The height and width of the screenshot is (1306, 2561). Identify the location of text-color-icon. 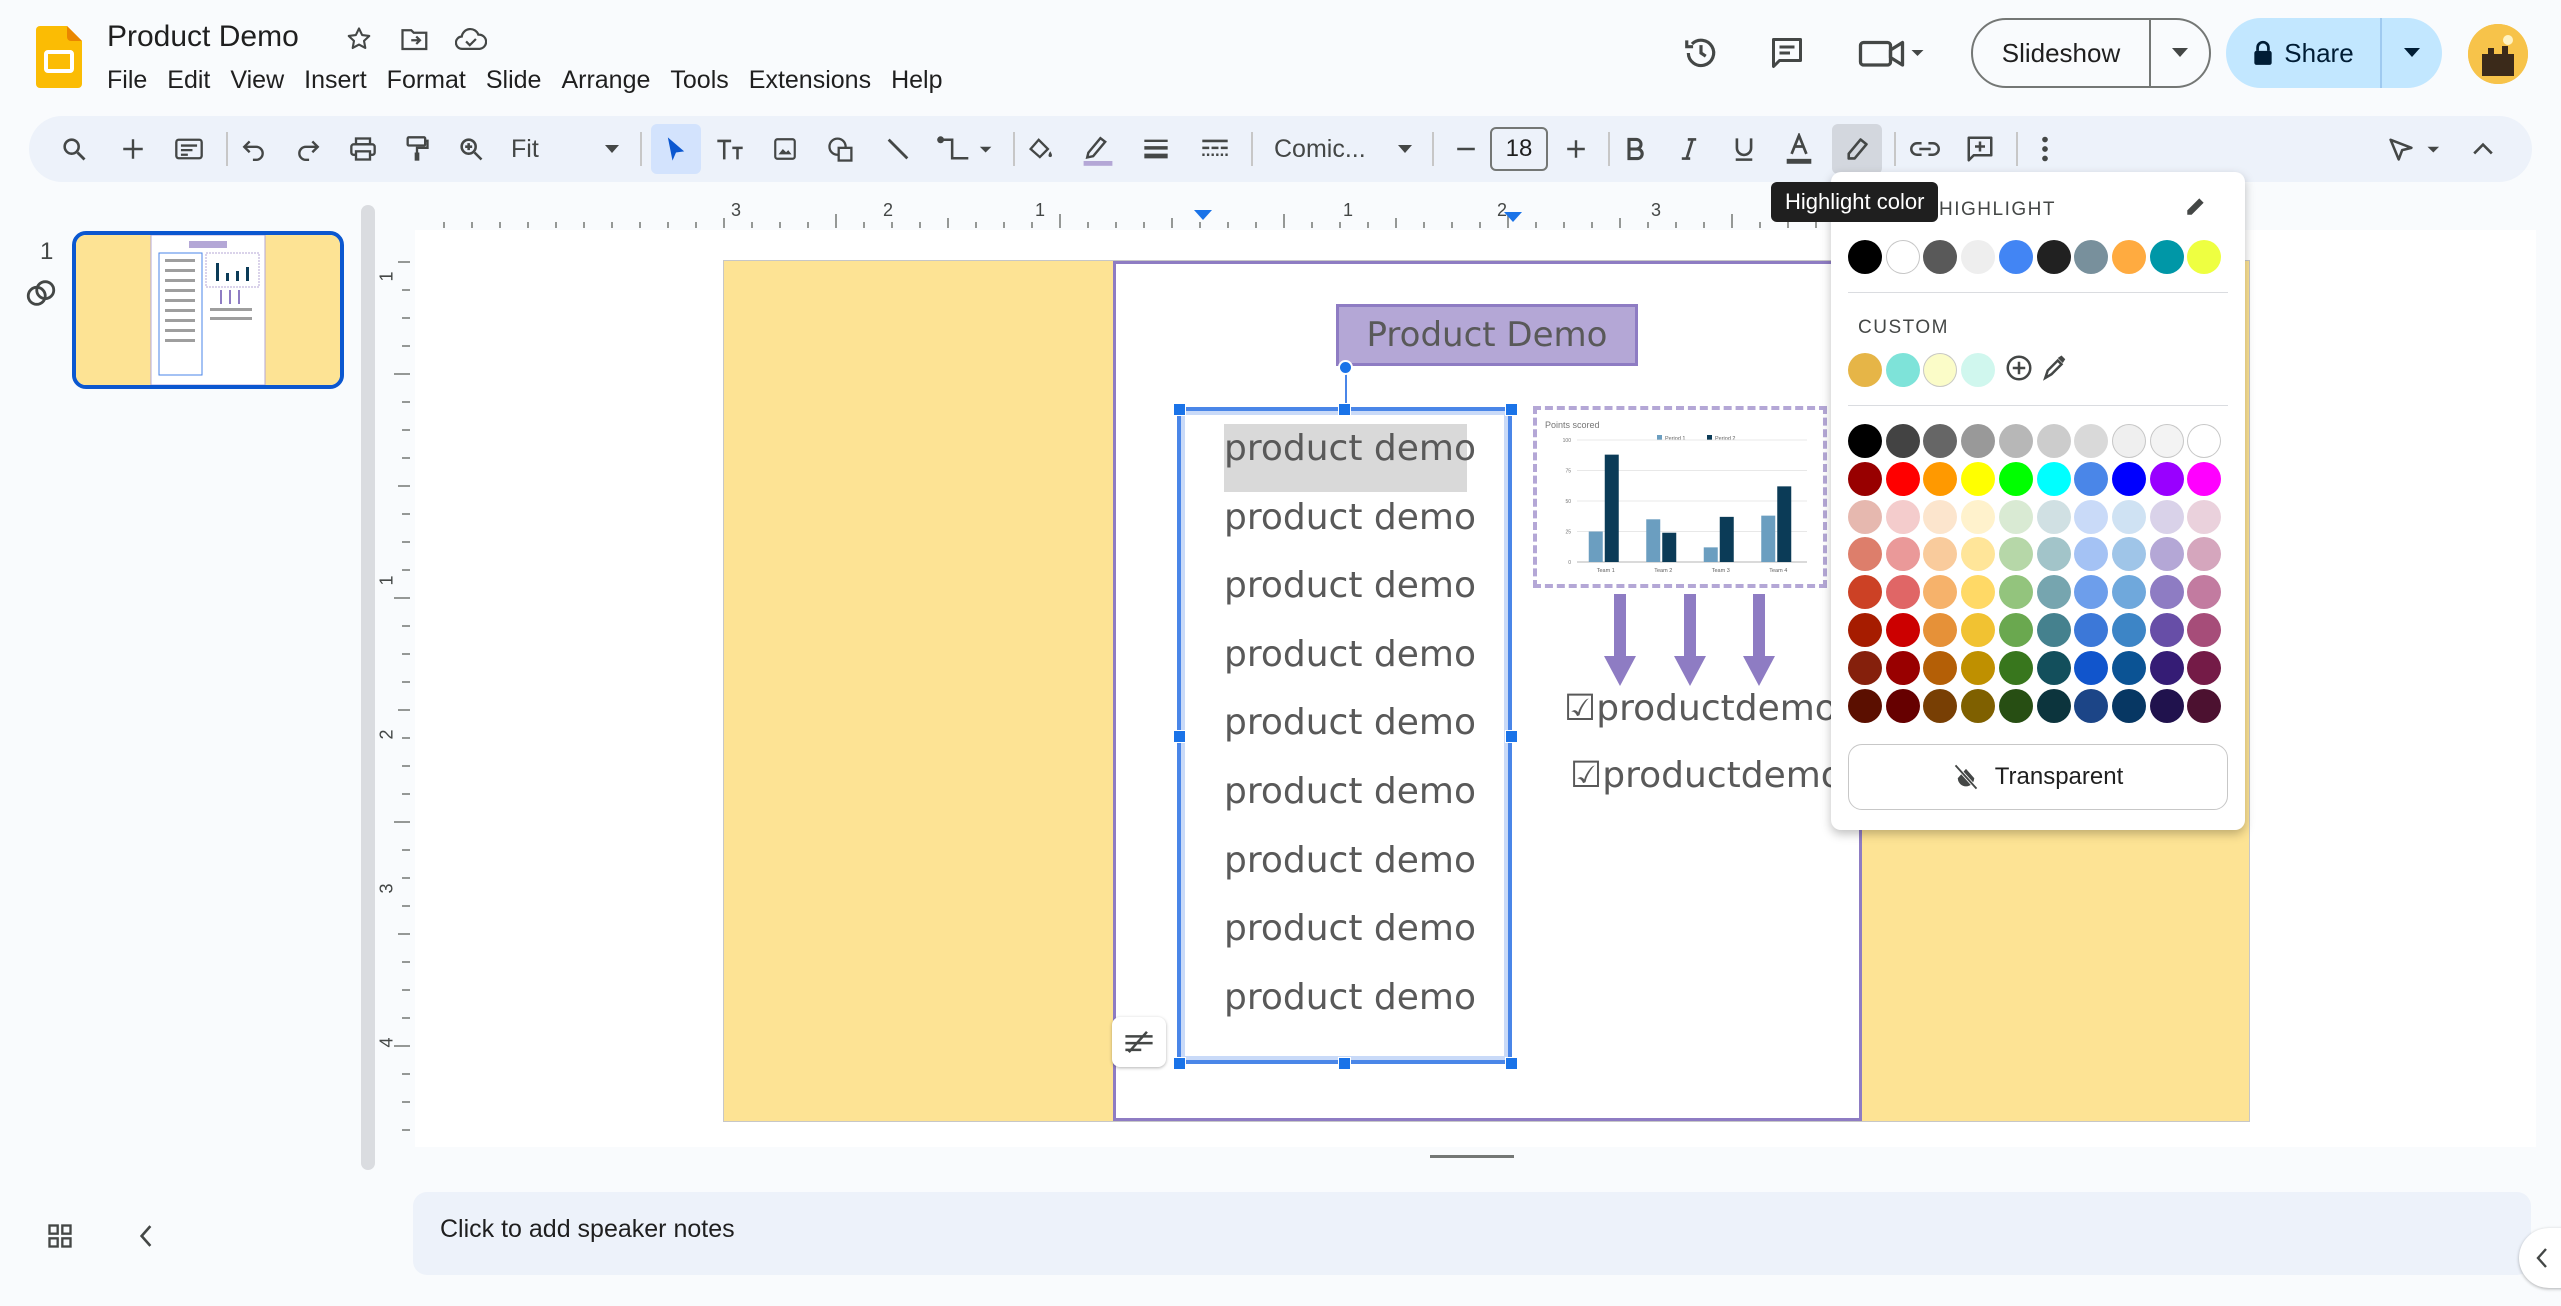
(1799, 149).